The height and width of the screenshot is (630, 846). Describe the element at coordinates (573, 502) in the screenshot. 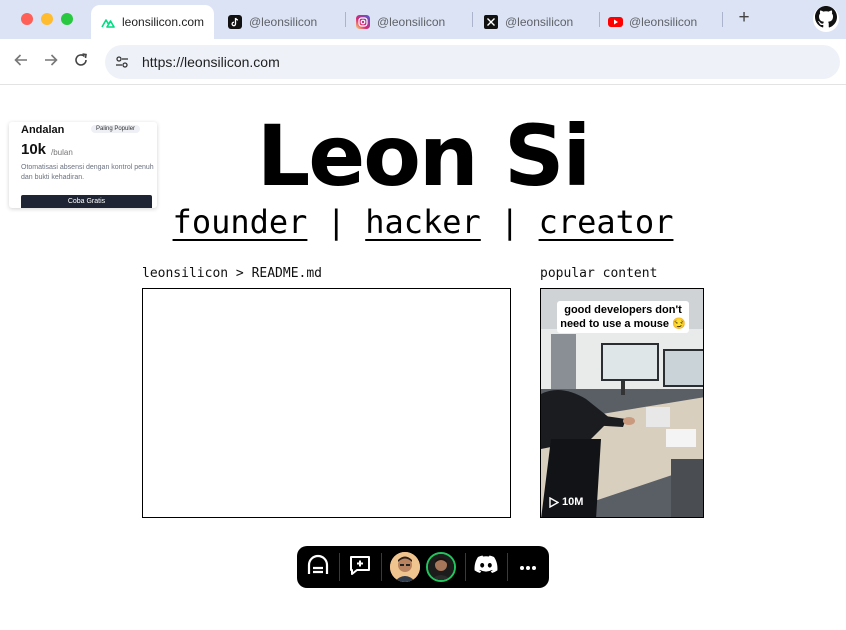

I see `view-count-text: 10M` at that location.